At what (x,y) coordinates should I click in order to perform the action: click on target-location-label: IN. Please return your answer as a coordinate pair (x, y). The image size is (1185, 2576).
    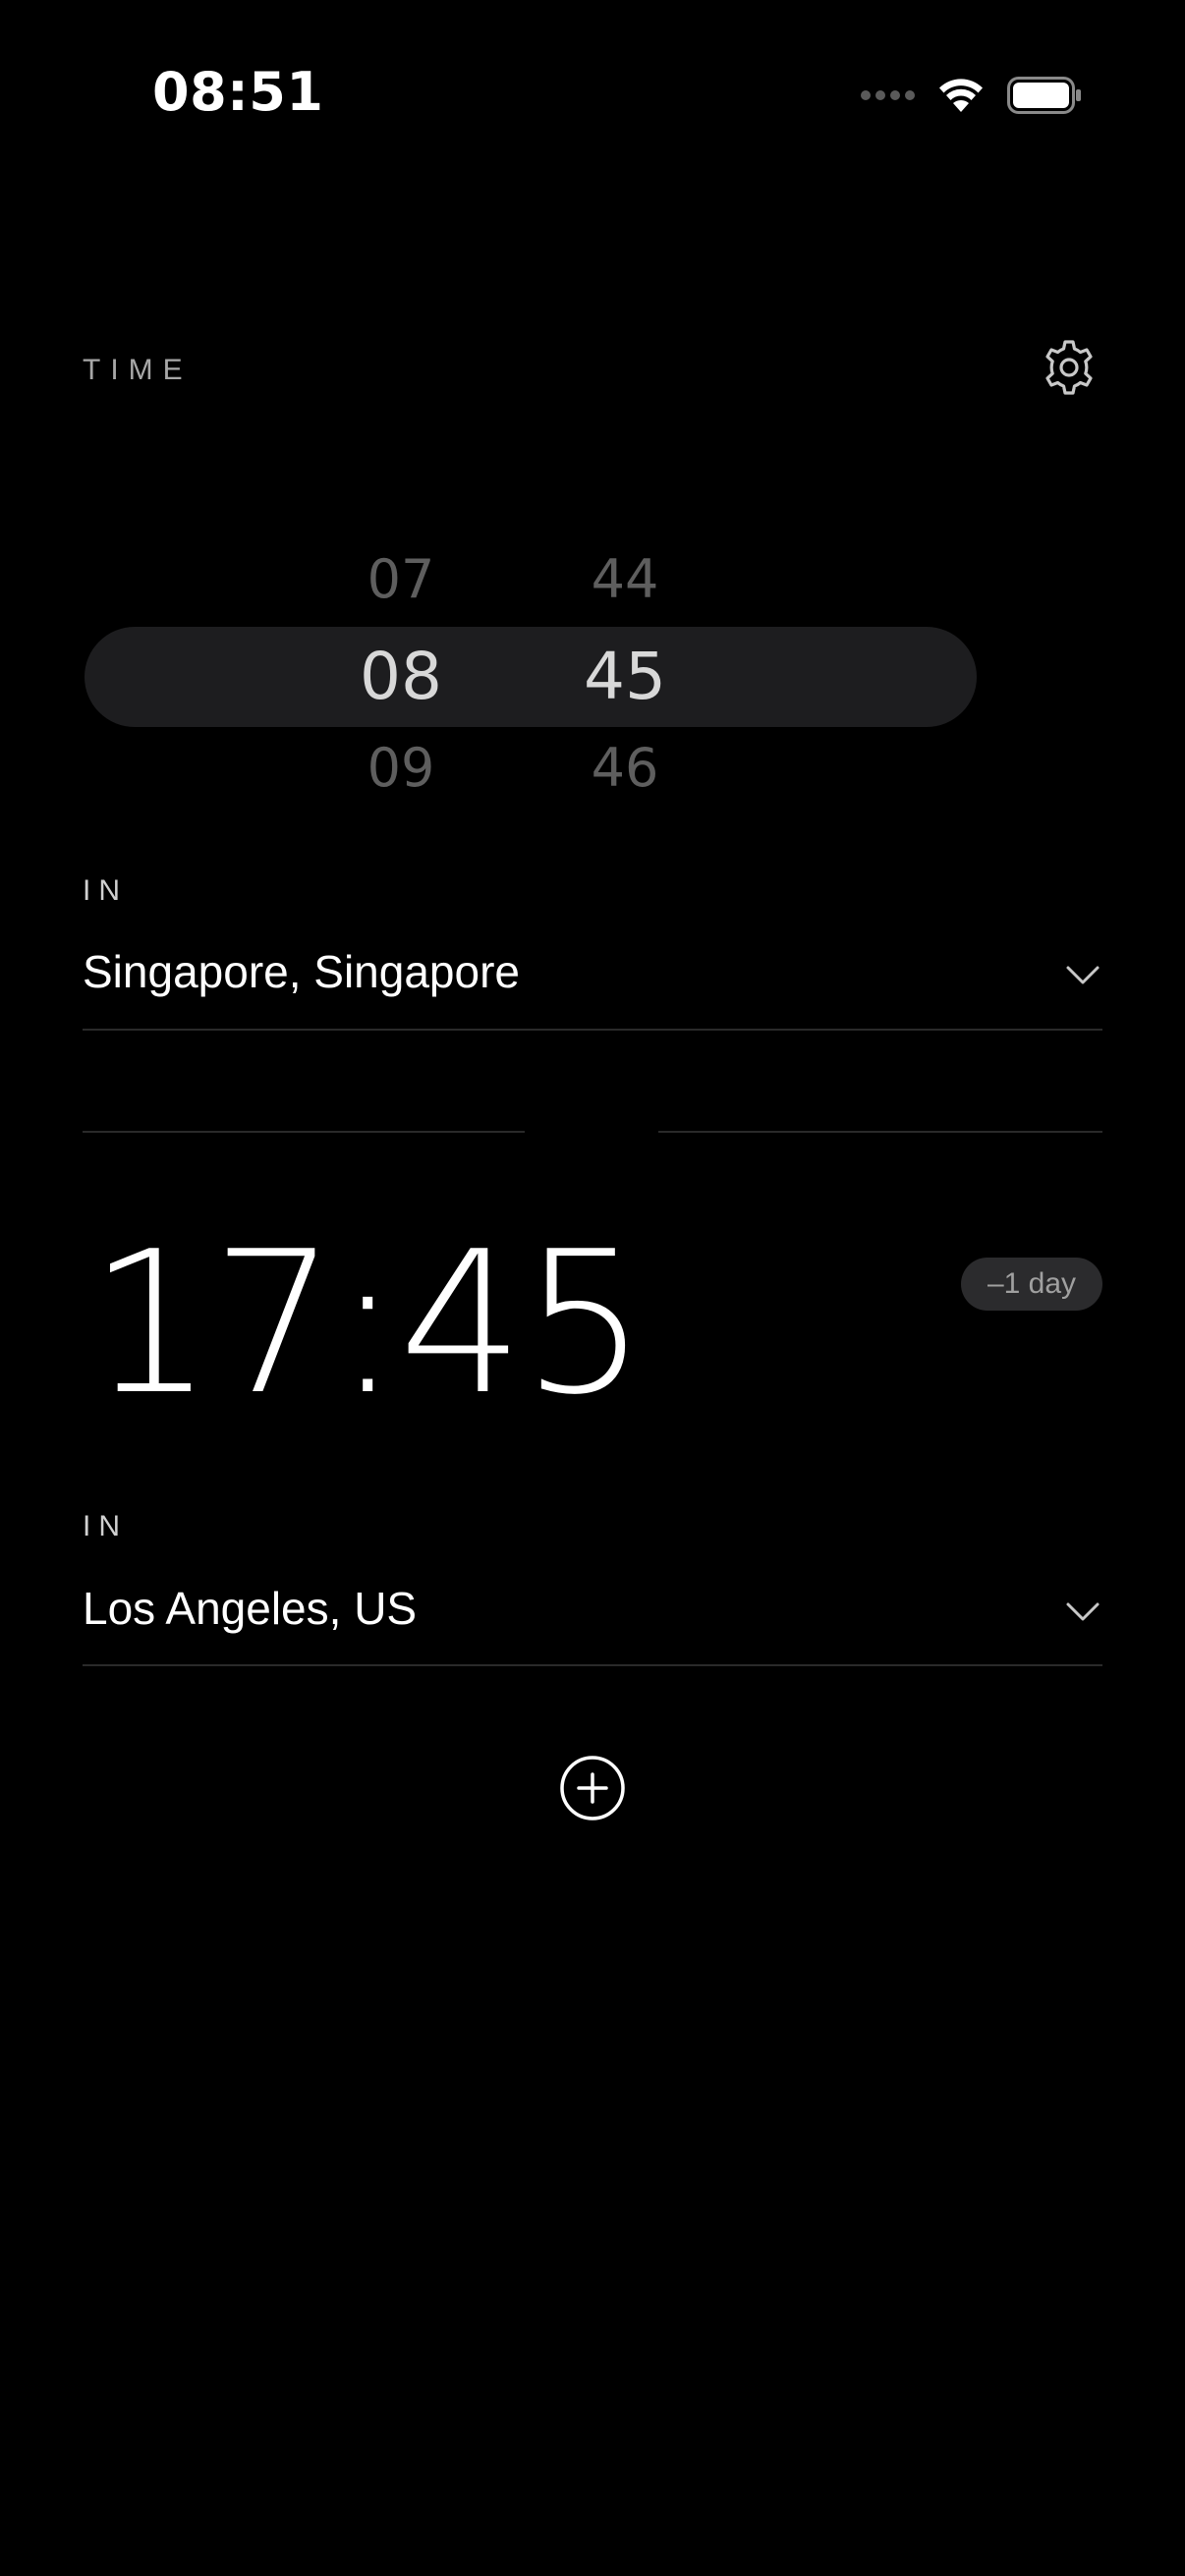
    Looking at the image, I should click on (106, 1526).